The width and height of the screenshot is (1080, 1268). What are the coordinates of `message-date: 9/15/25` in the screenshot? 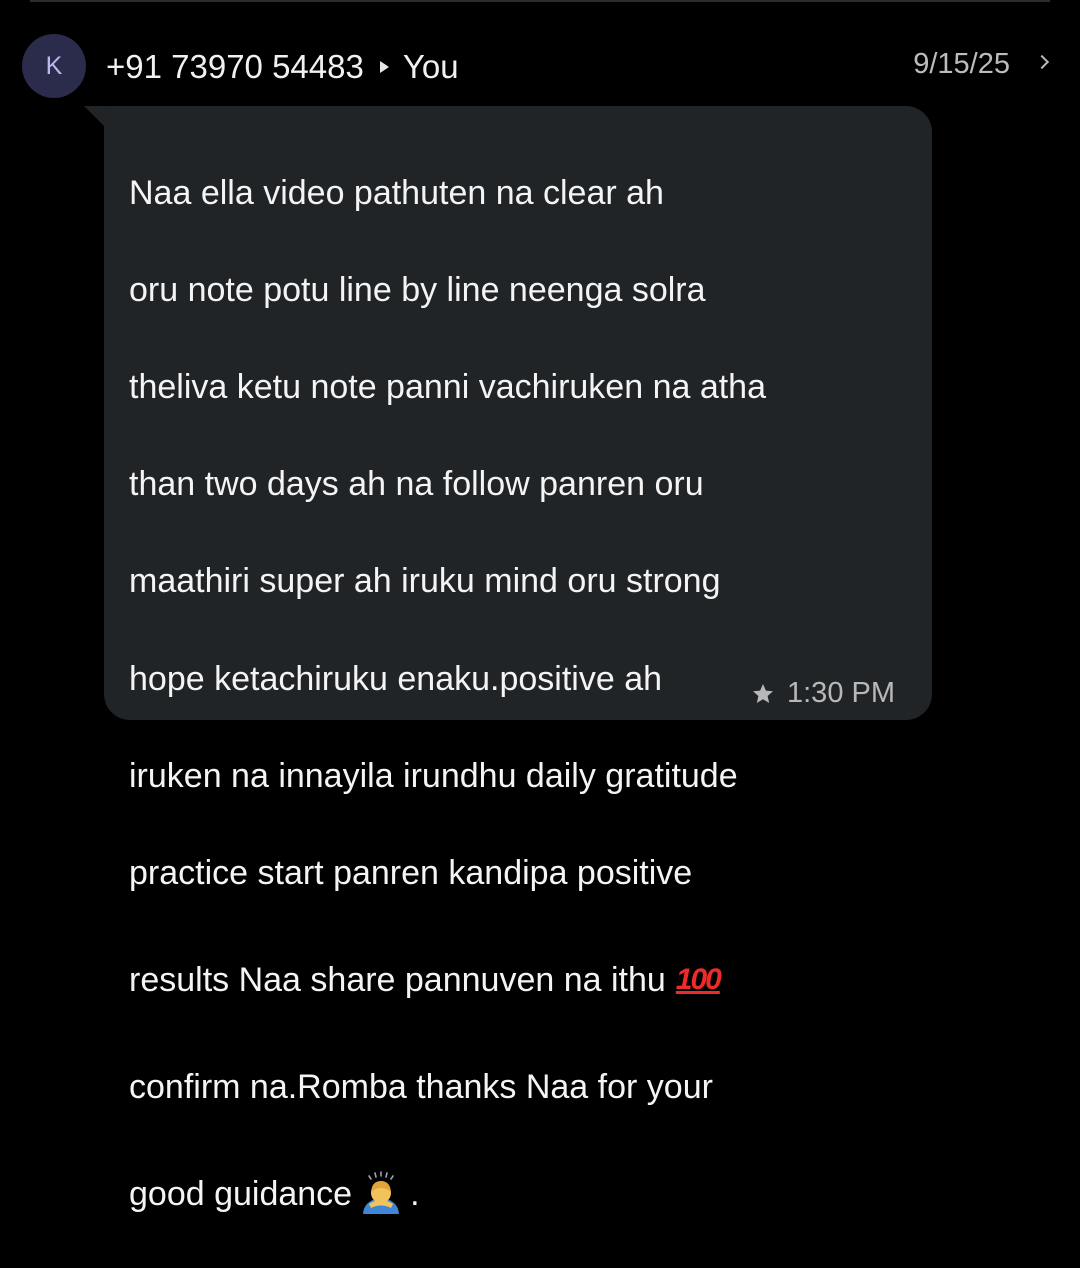 It's located at (961, 64).